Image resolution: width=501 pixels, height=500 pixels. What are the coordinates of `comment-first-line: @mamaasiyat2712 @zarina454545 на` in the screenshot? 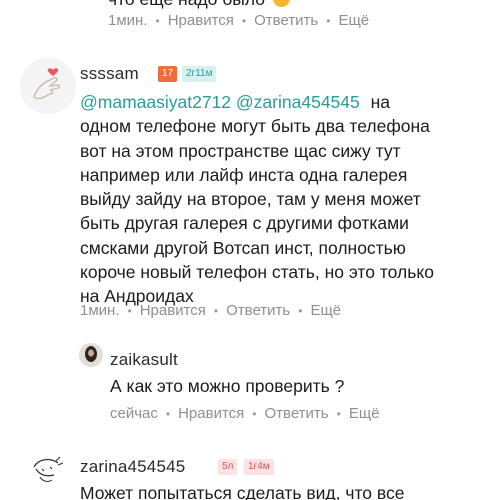 It's located at (235, 102).